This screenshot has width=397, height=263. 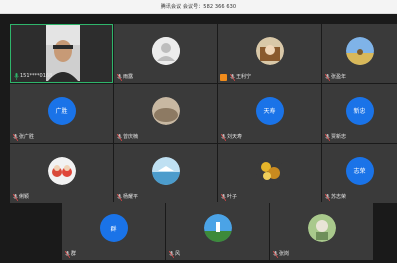 I want to click on participant-name-bar: 贾新忠, so click(x=335, y=137).